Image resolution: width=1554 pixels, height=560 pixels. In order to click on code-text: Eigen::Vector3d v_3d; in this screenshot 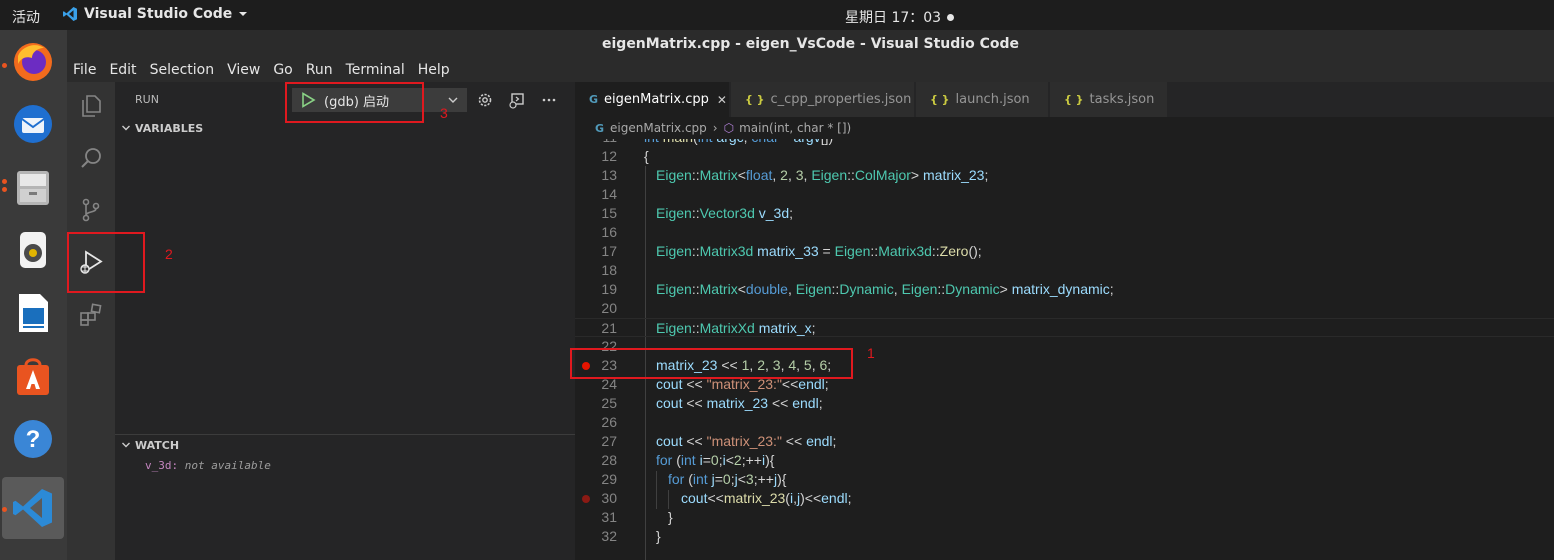, I will do `click(724, 213)`.